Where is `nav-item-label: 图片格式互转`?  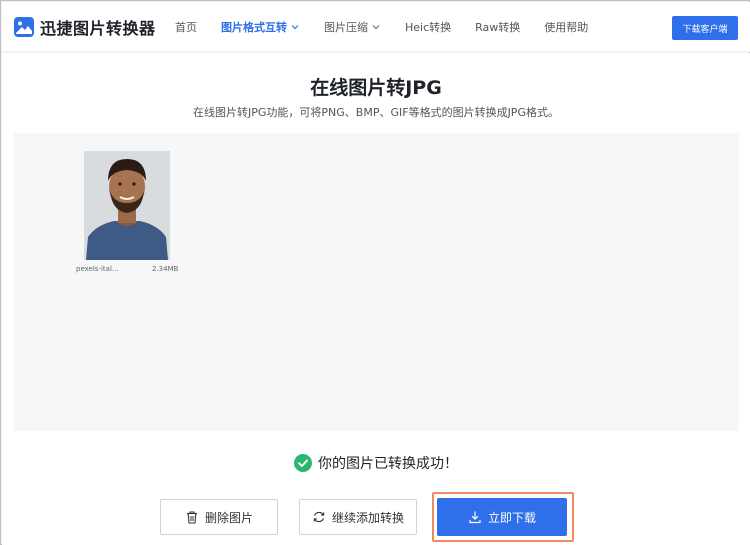
nav-item-label: 图片格式互转 is located at coordinates (254, 27).